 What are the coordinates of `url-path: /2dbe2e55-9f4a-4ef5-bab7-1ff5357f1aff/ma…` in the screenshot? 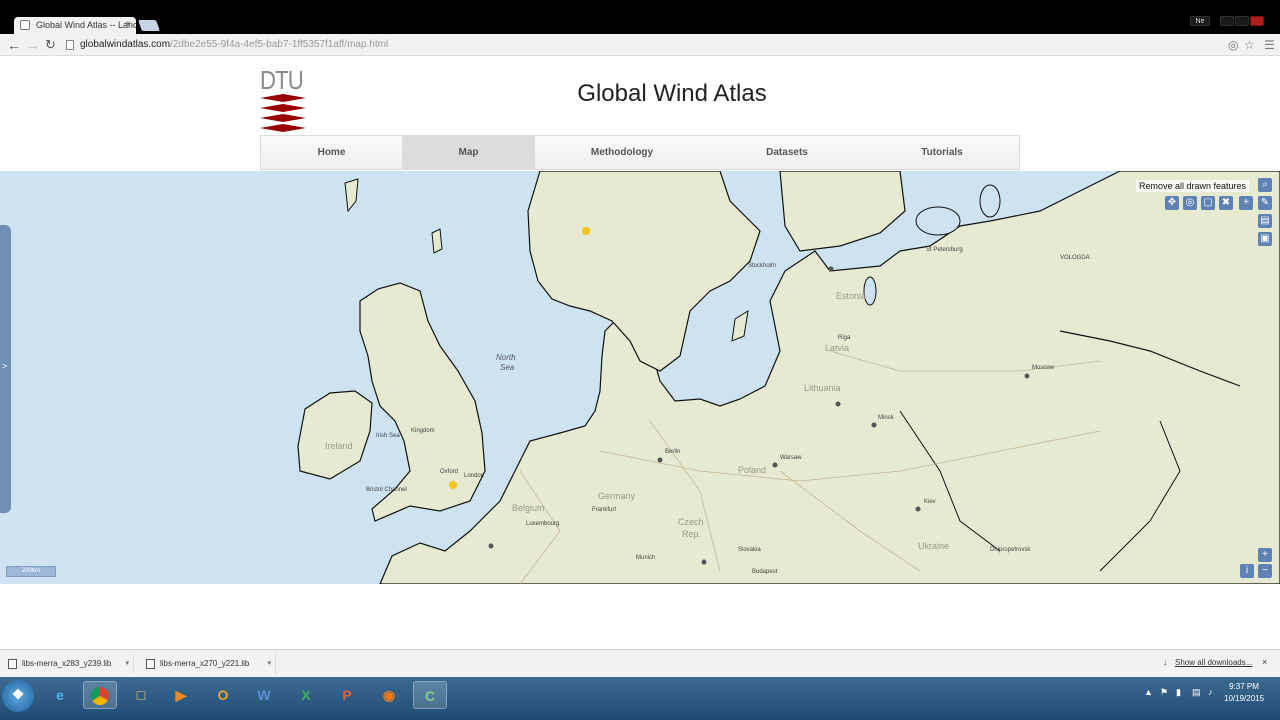 It's located at (279, 44).